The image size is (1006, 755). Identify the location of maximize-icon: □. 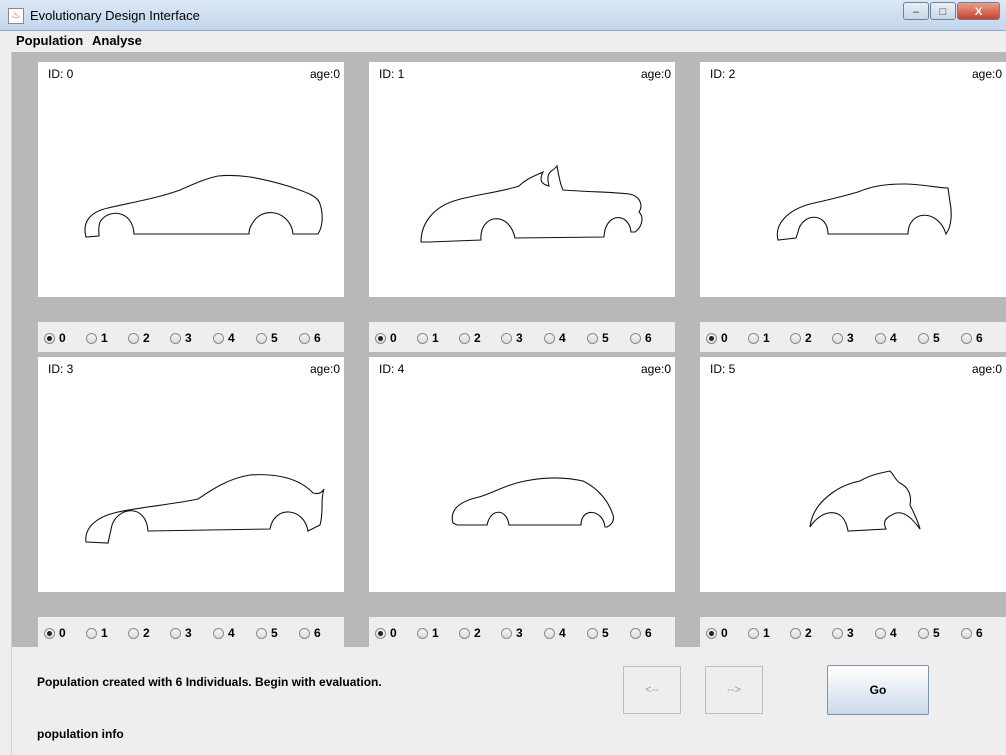
(943, 11).